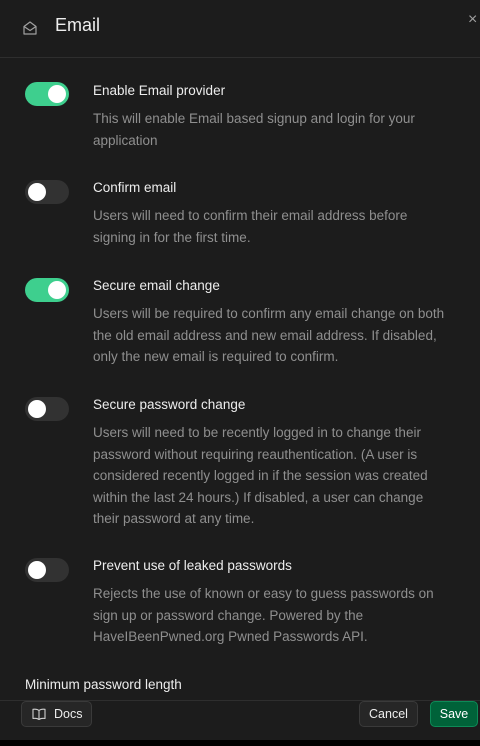  Describe the element at coordinates (47, 570) in the screenshot. I see `prevent-leaked-passwords-toggle` at that location.